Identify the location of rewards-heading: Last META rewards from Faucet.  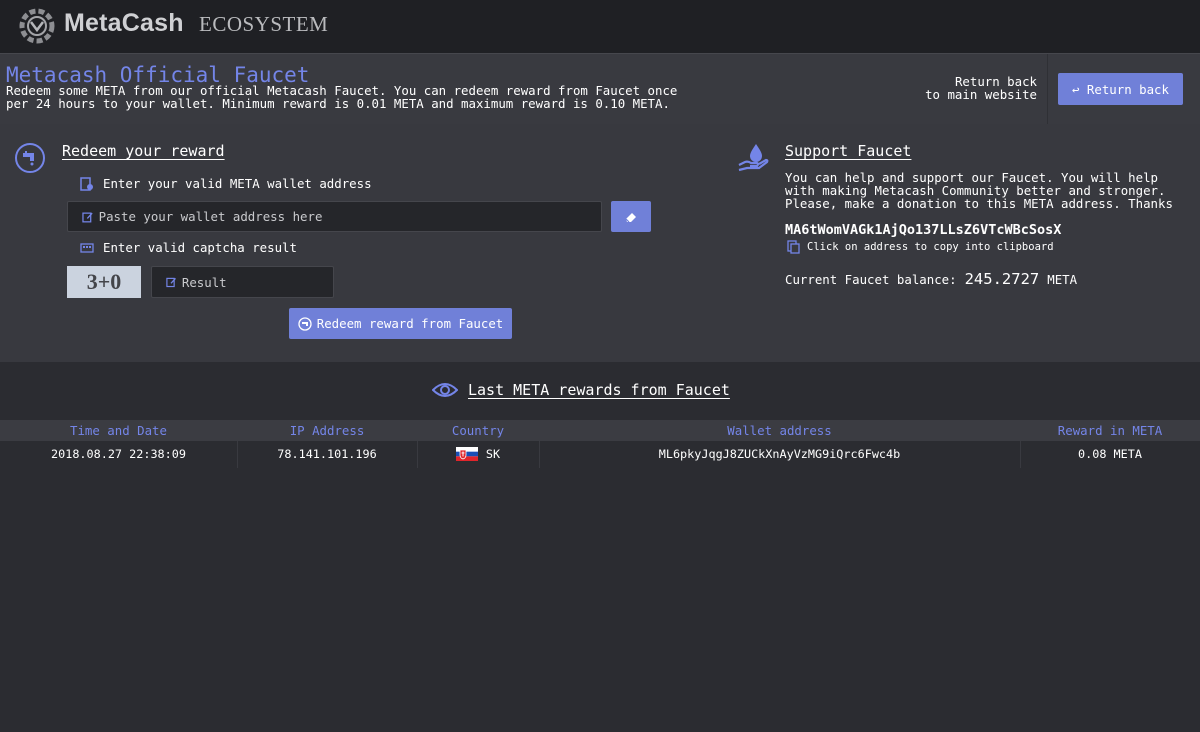
(581, 390).